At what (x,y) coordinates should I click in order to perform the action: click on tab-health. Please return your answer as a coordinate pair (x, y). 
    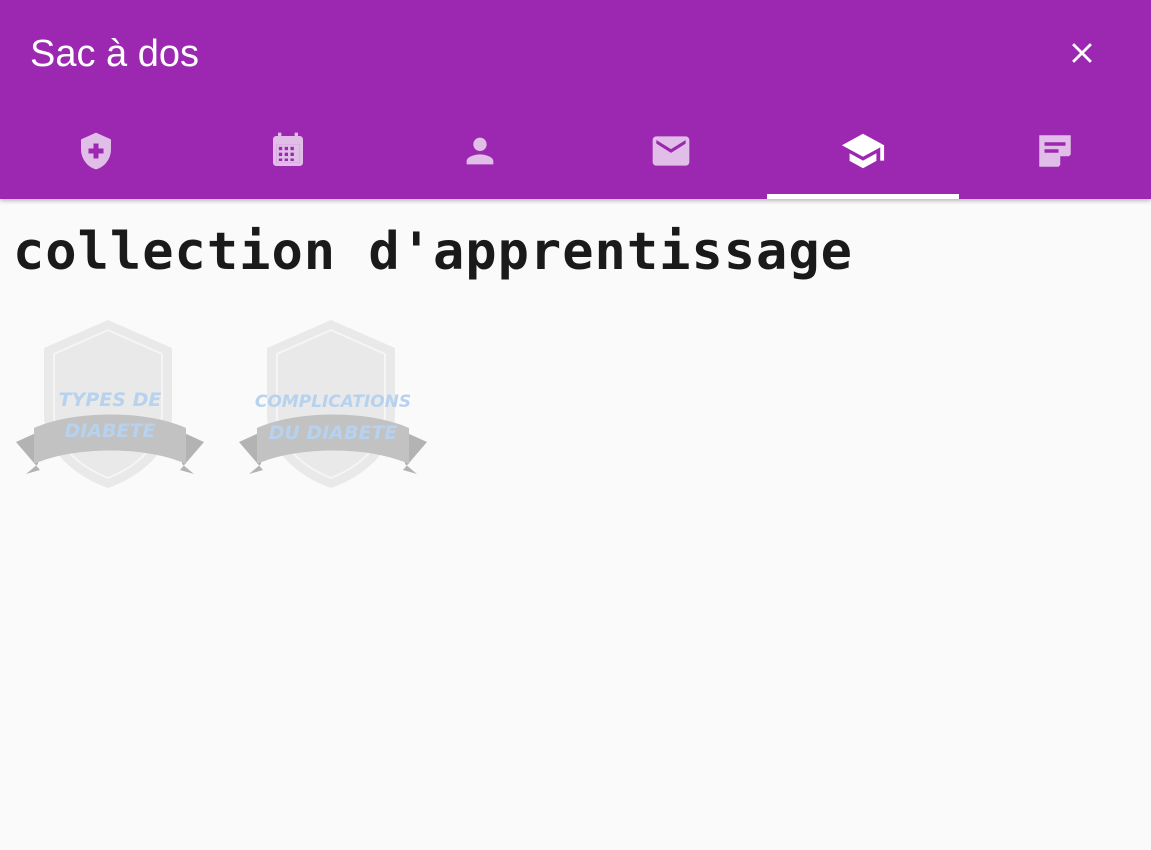
    Looking at the image, I should click on (96, 151).